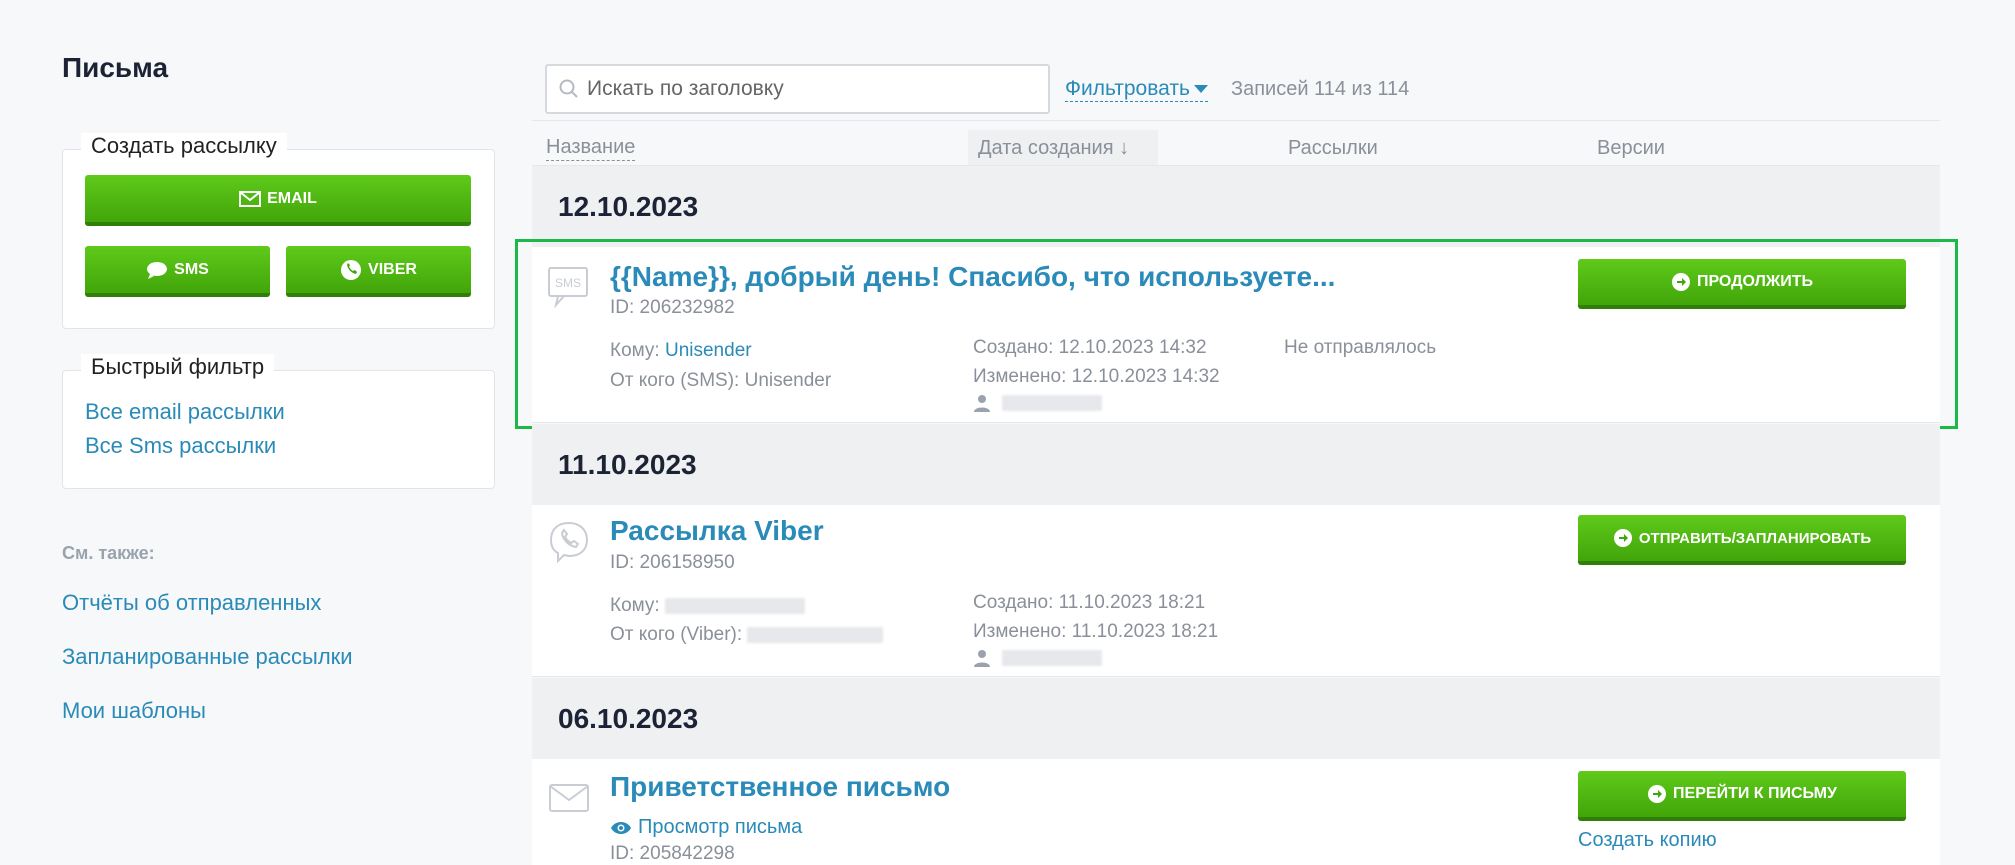  I want to click on created-date: Создано: 12.10.2023 14:32, so click(1090, 347).